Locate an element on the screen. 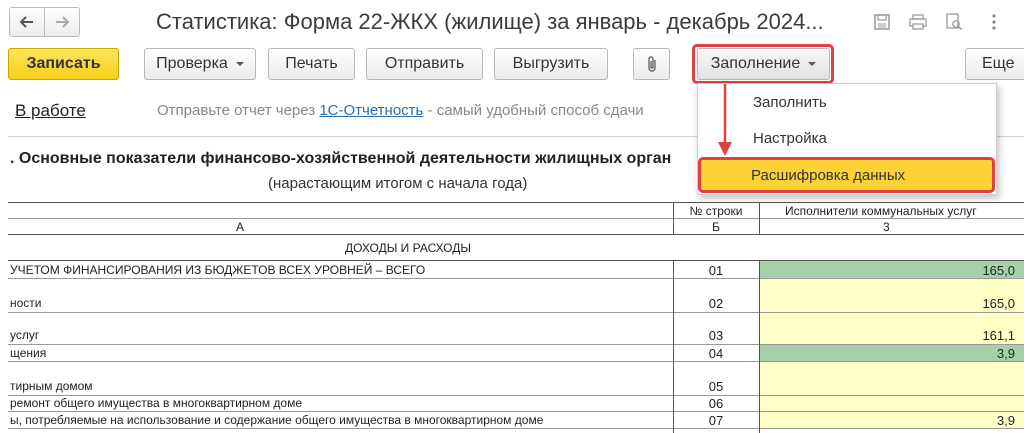  arrow-right-icon is located at coordinates (62, 22).